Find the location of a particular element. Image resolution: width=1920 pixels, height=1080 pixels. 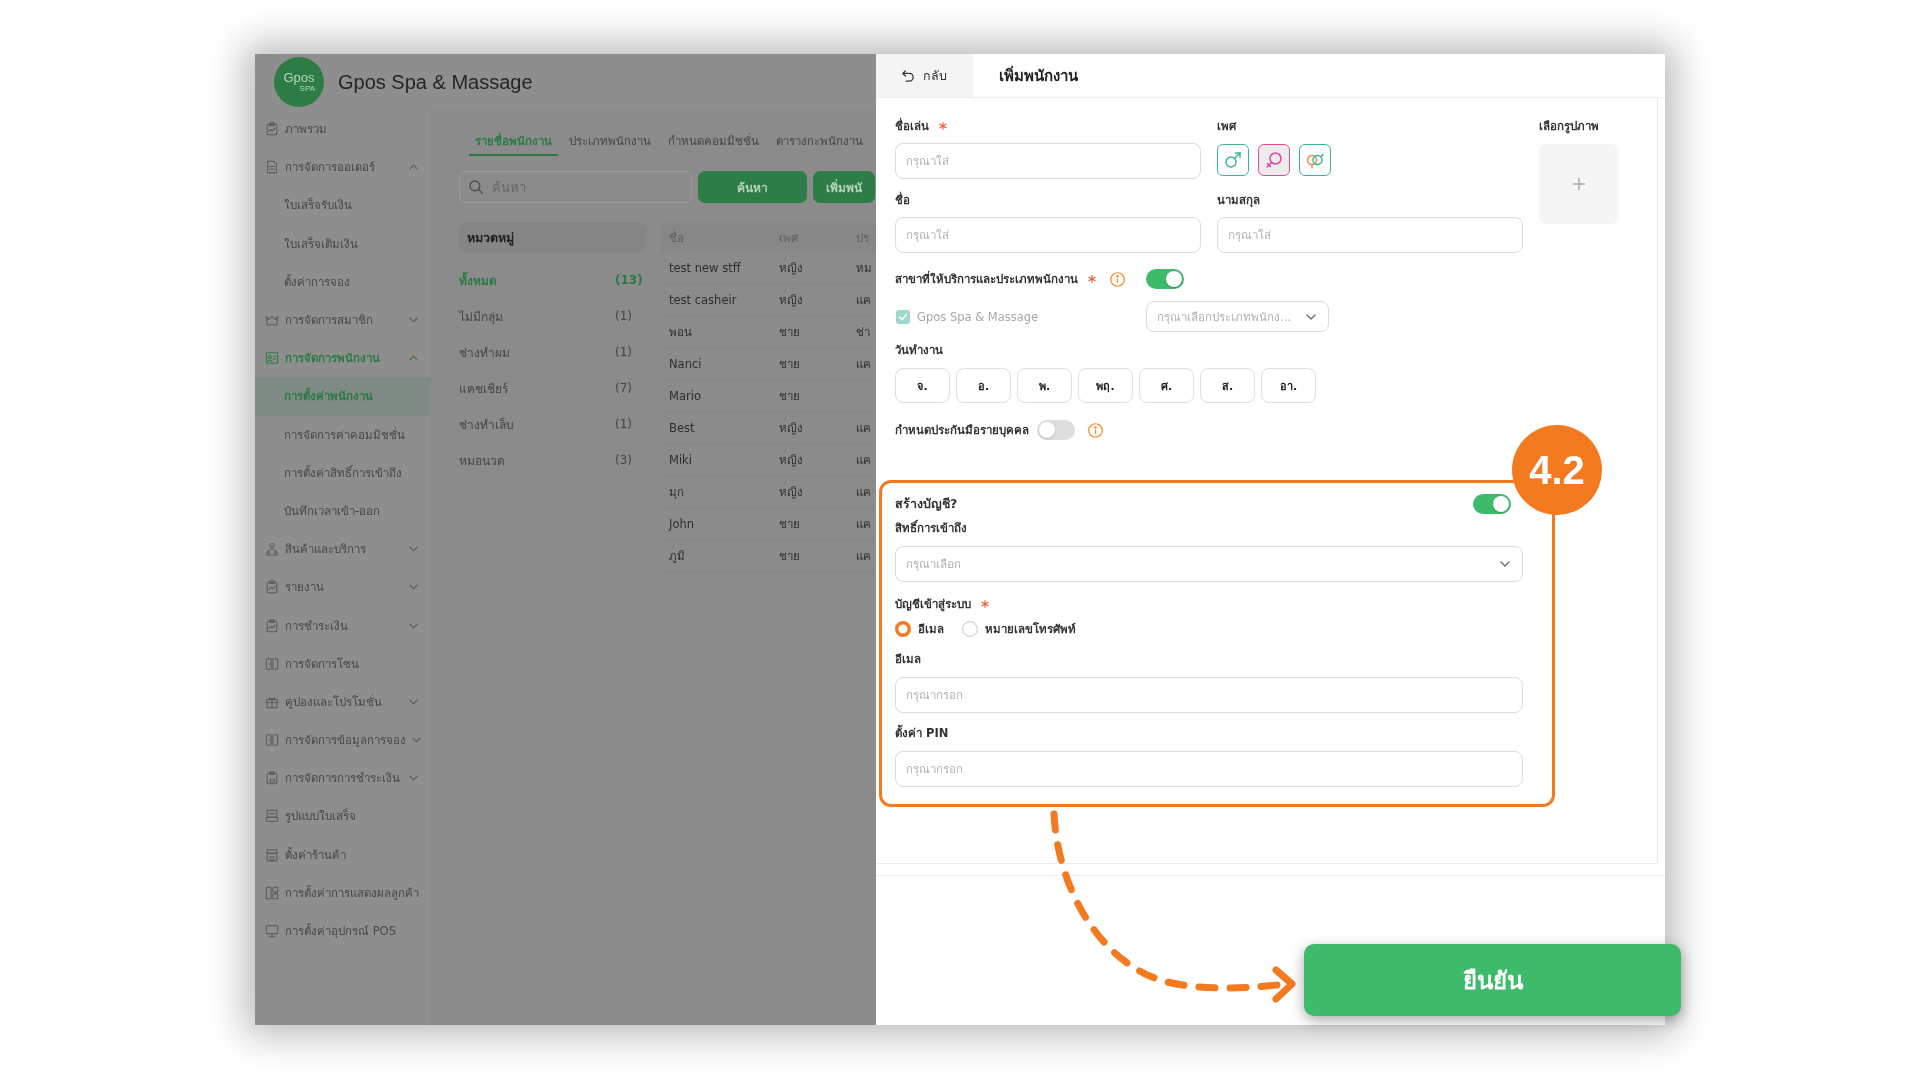

sidebar-item: ตั้งค่าร้านค้า is located at coordinates (342, 854).